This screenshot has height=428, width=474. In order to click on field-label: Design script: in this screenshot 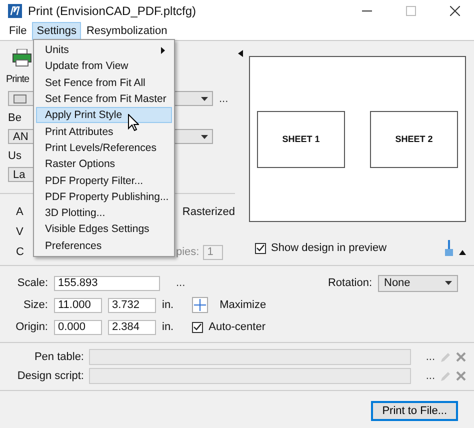, I will do `click(50, 376)`.